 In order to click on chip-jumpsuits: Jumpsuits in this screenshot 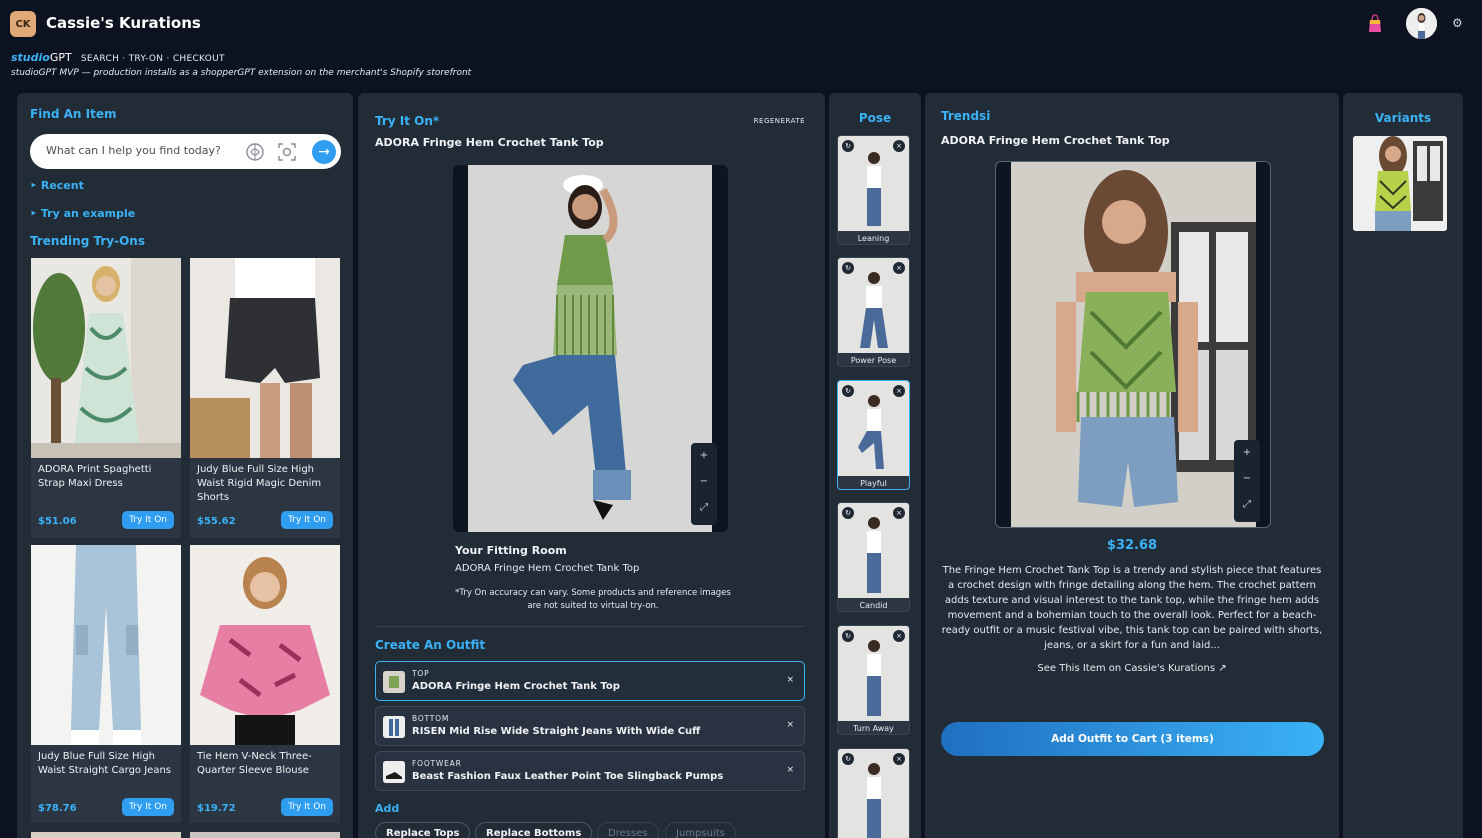, I will do `click(700, 830)`.